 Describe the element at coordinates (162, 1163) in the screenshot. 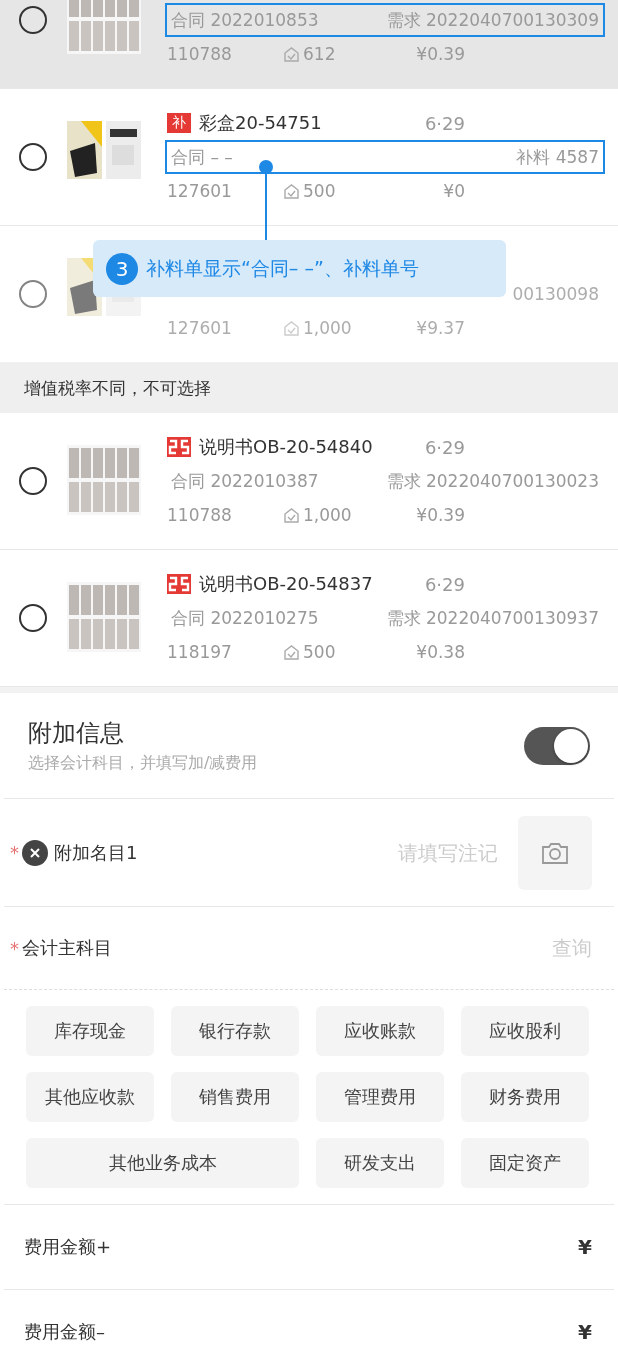

I see `subject-chip: 其他业务成本` at that location.